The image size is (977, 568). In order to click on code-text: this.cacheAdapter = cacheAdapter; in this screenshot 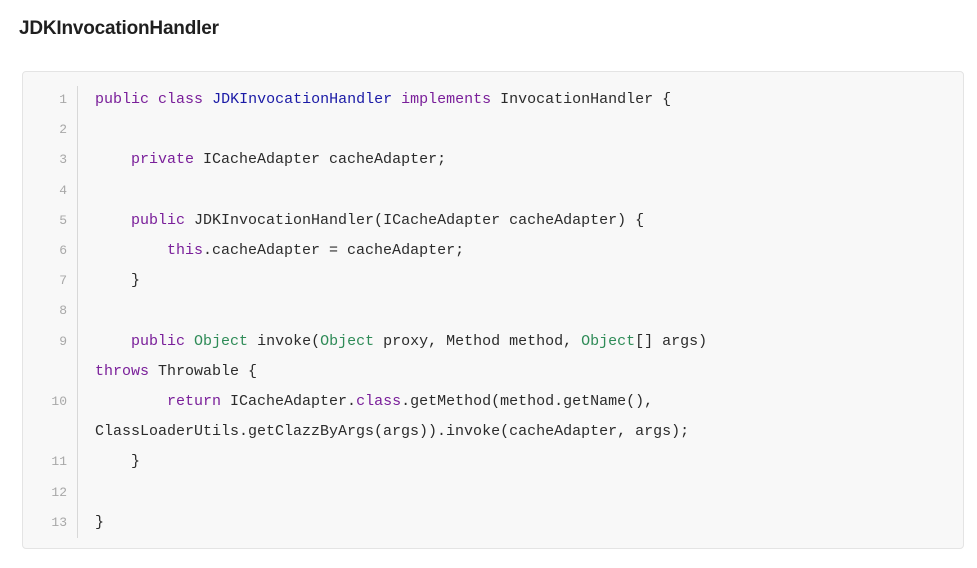, I will do `click(279, 251)`.